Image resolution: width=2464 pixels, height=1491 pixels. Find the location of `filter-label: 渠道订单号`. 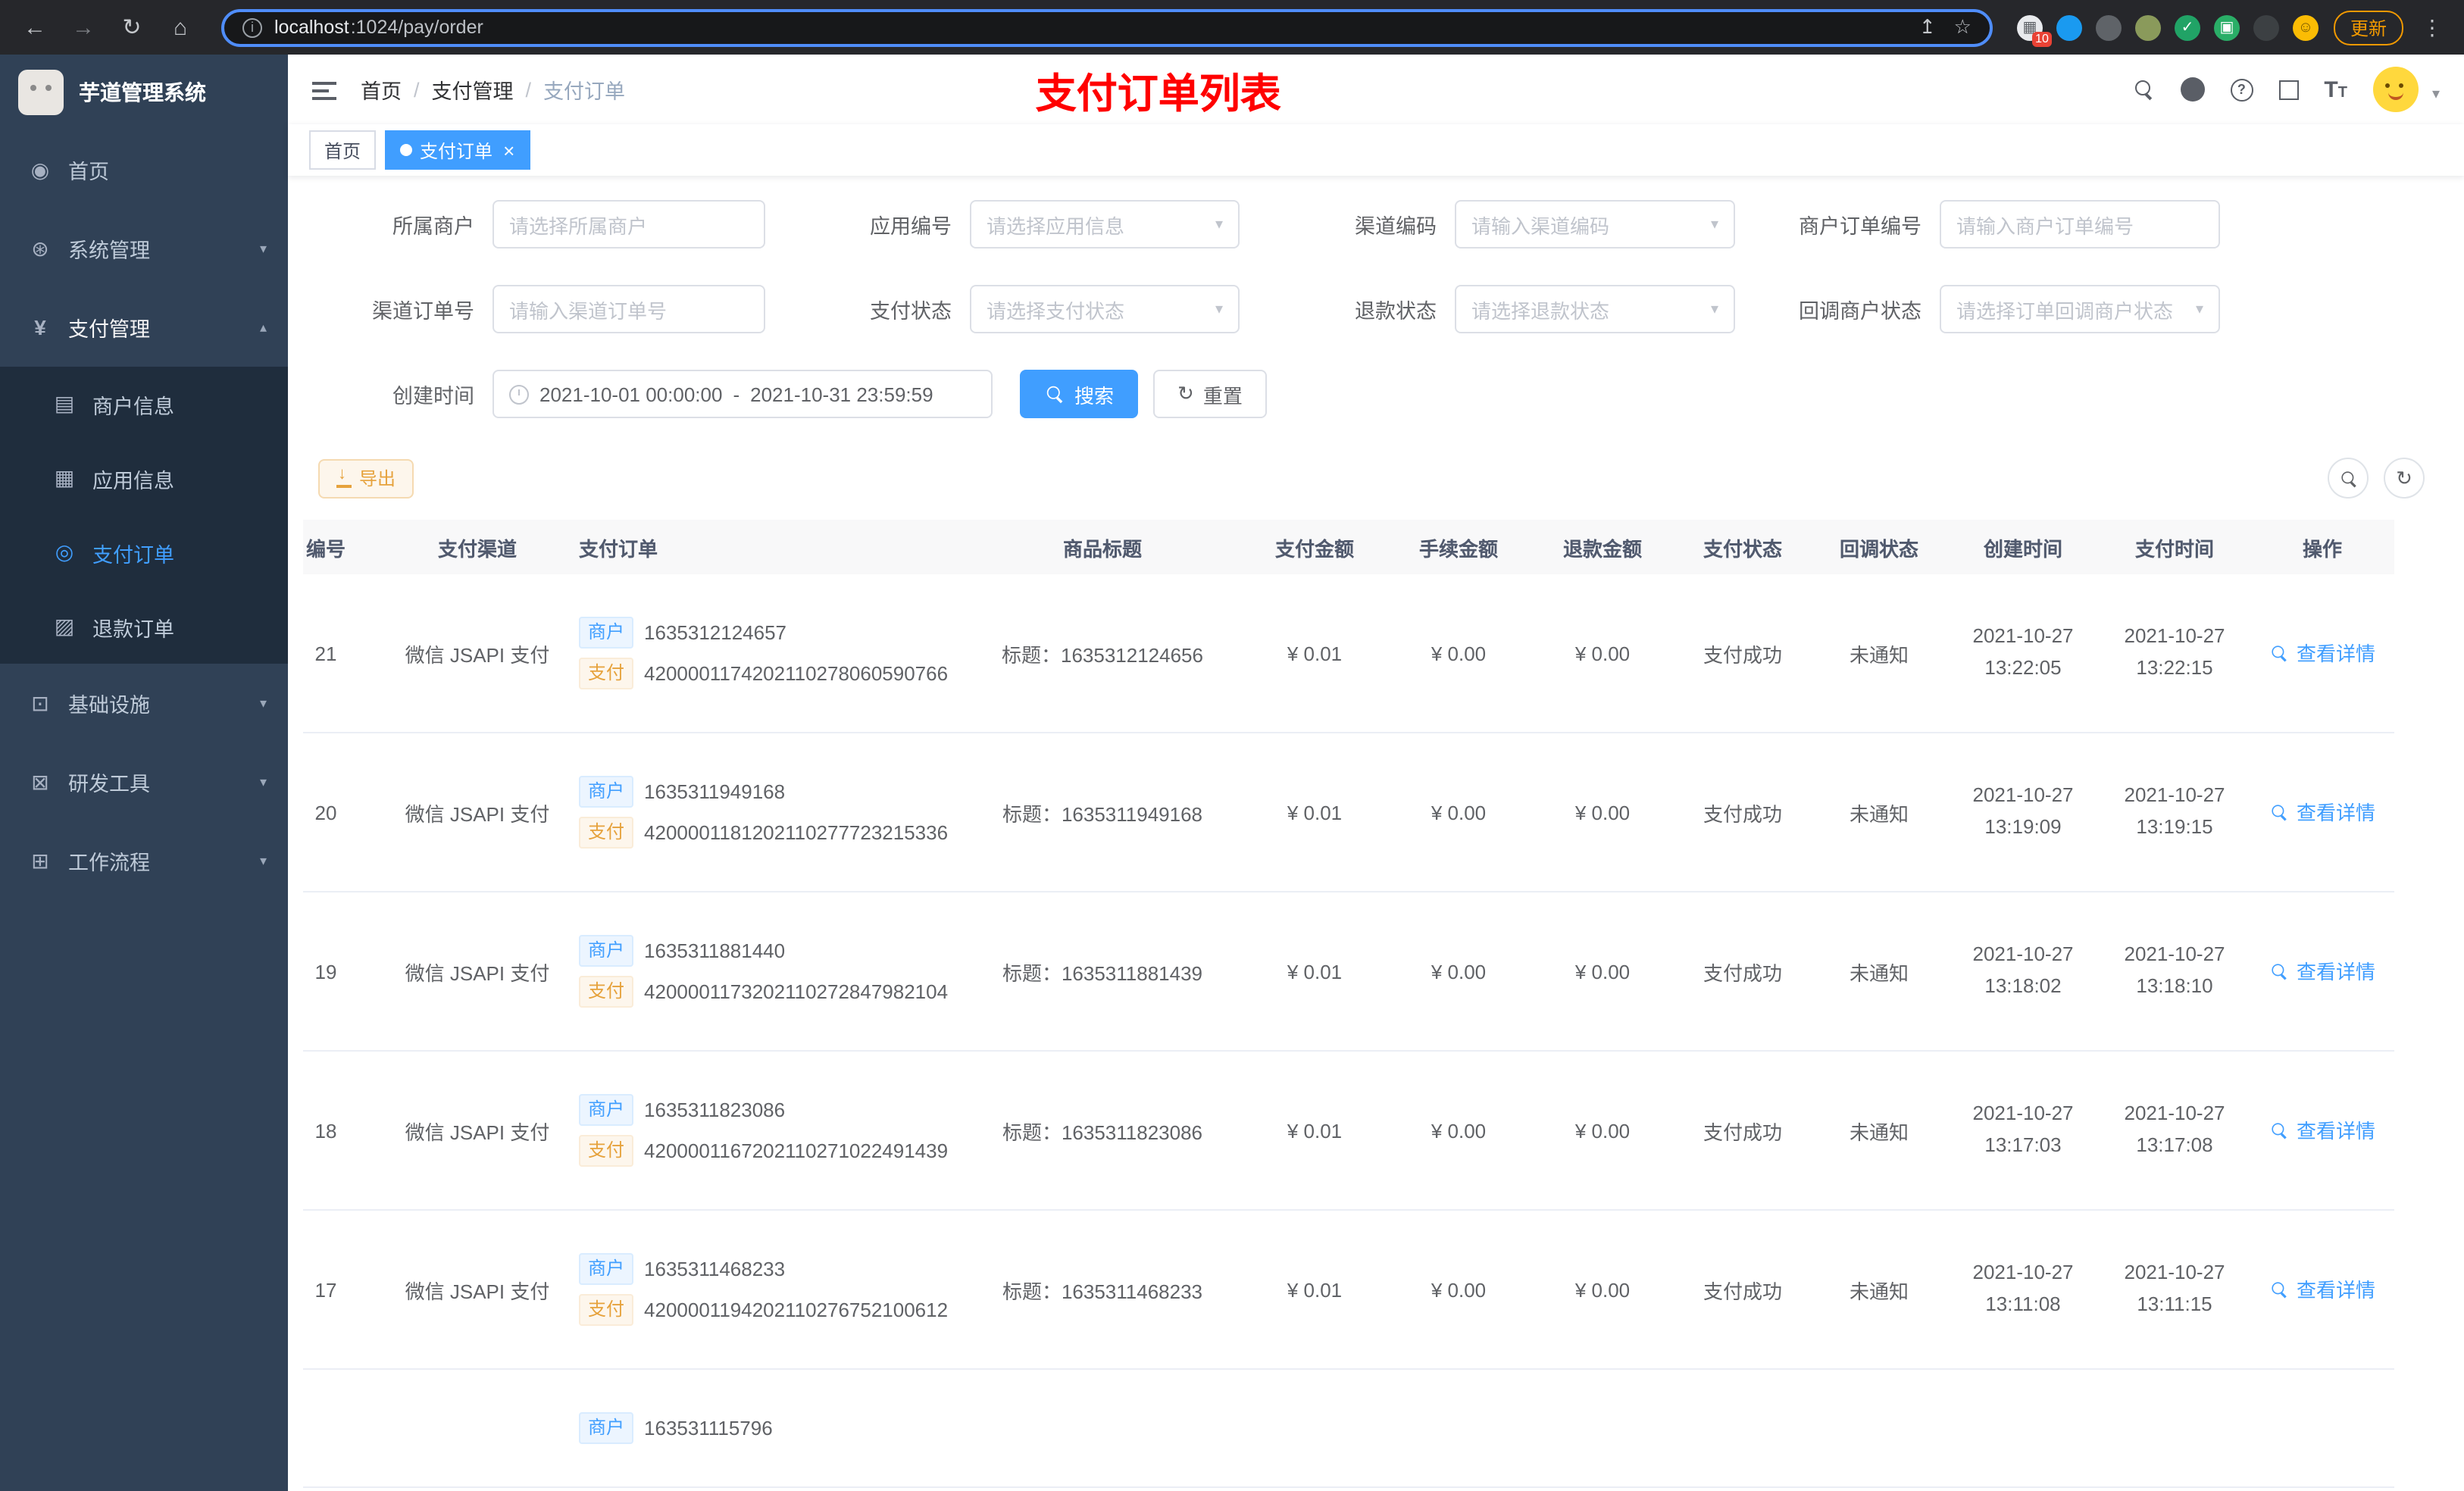

filter-label: 渠道订单号 is located at coordinates (423, 311).